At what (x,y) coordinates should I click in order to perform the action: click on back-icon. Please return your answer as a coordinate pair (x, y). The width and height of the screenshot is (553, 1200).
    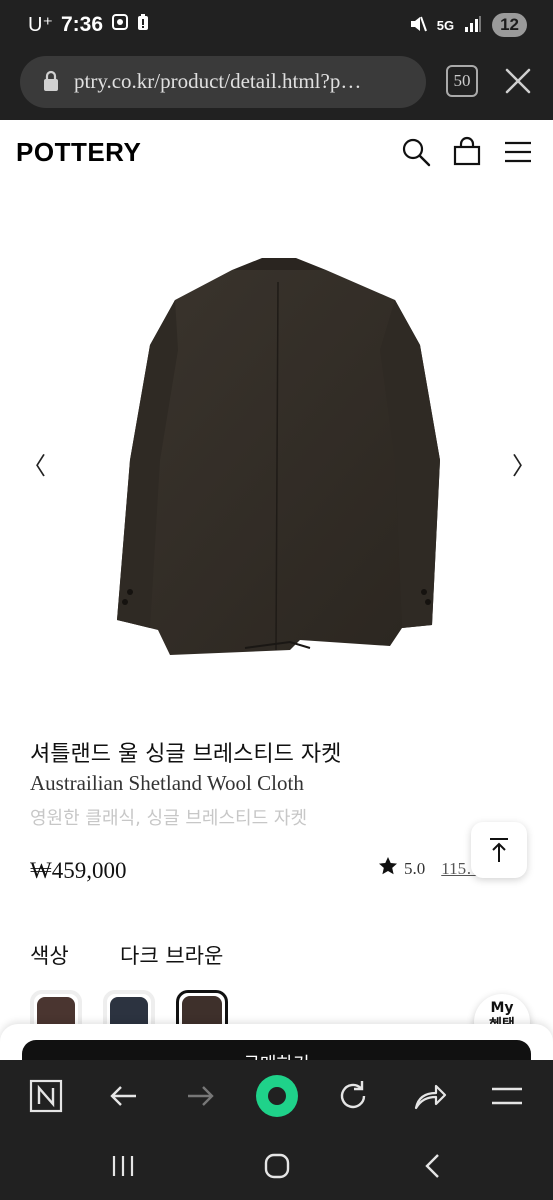
    Looking at the image, I should click on (433, 1166).